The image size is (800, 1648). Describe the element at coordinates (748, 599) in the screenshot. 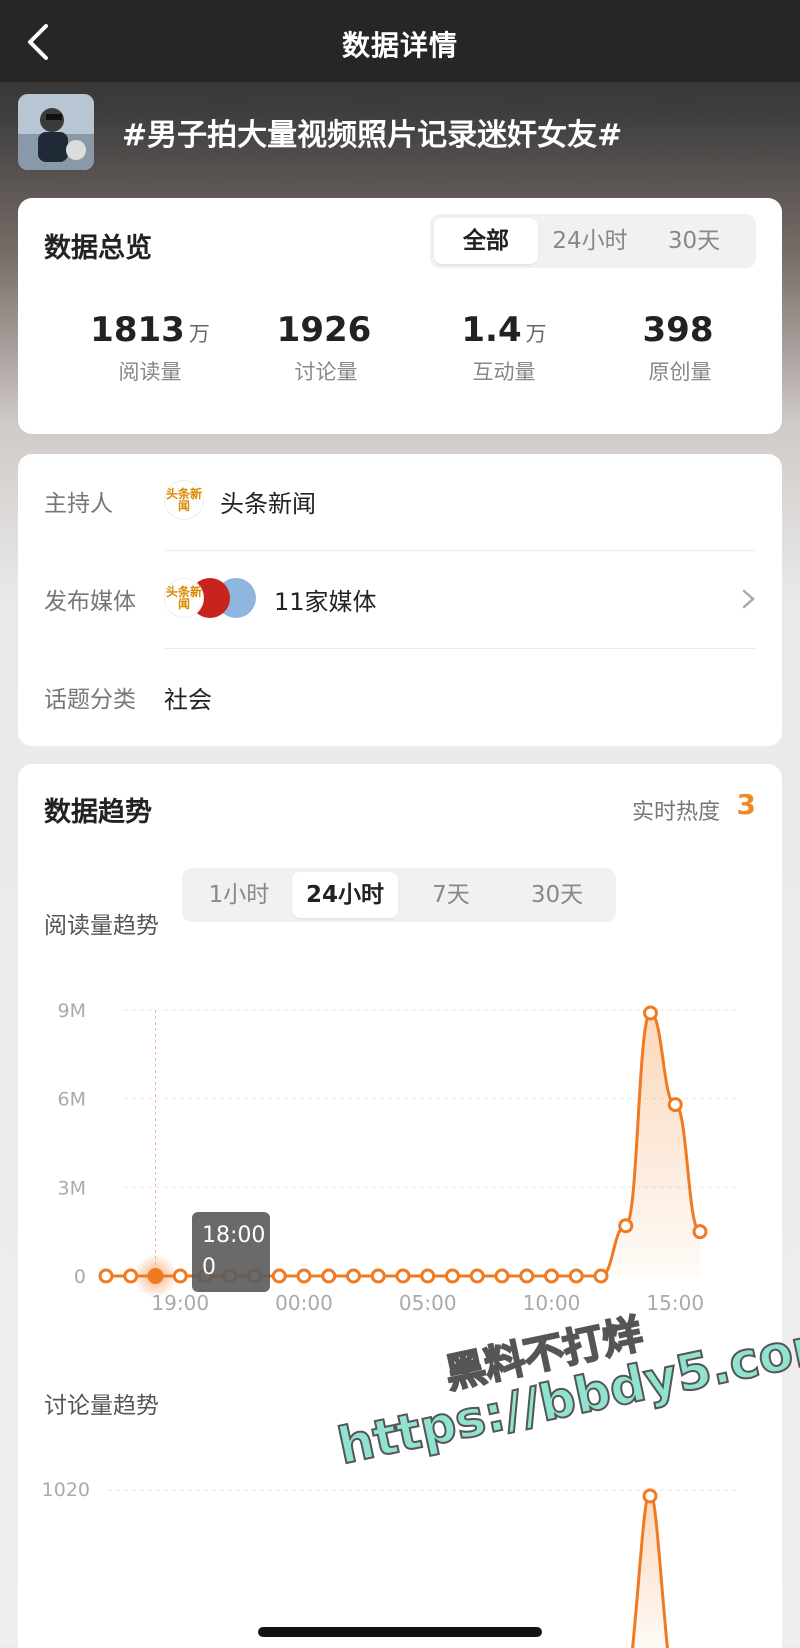

I see `chevron-right-icon` at that location.